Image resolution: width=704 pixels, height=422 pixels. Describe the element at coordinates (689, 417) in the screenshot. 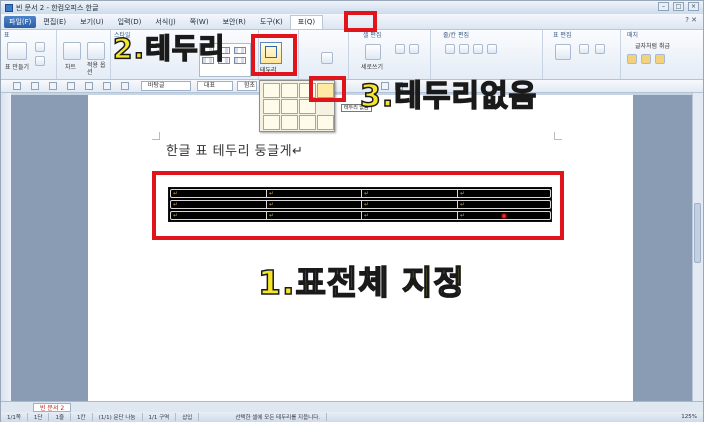

I see `status-zoom: 125%` at that location.